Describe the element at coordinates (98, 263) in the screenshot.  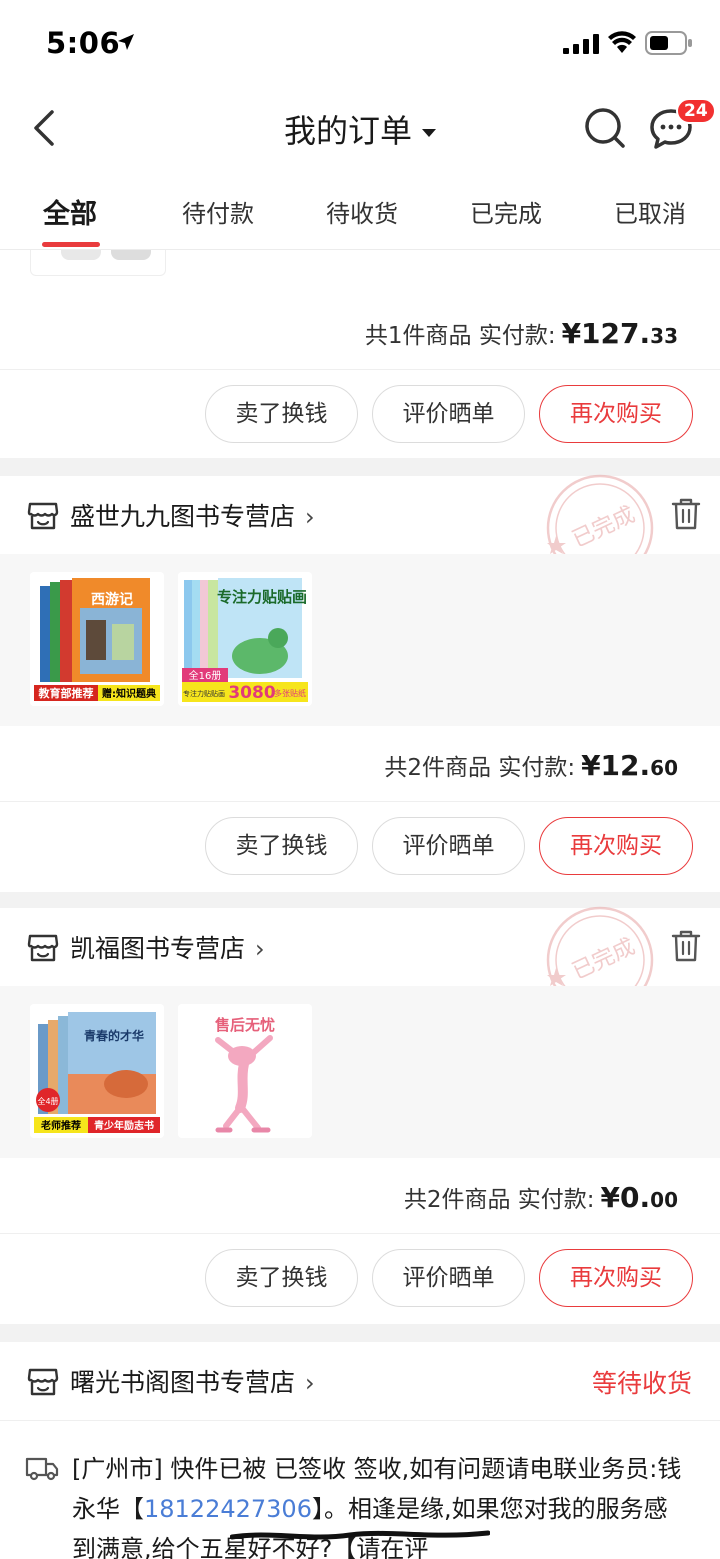
I see `product-thumbnail` at that location.